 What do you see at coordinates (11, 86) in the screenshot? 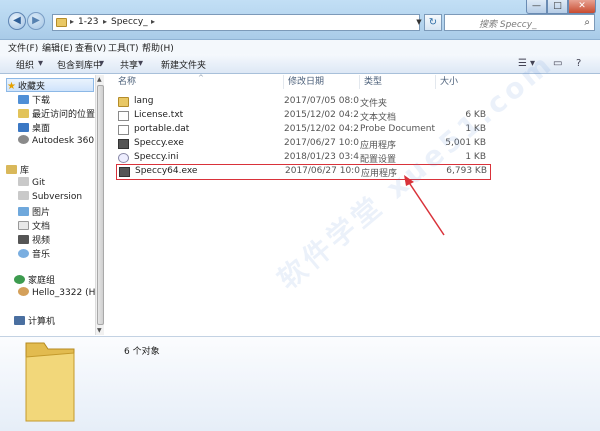
I see `star-icon: ★` at bounding box center [11, 86].